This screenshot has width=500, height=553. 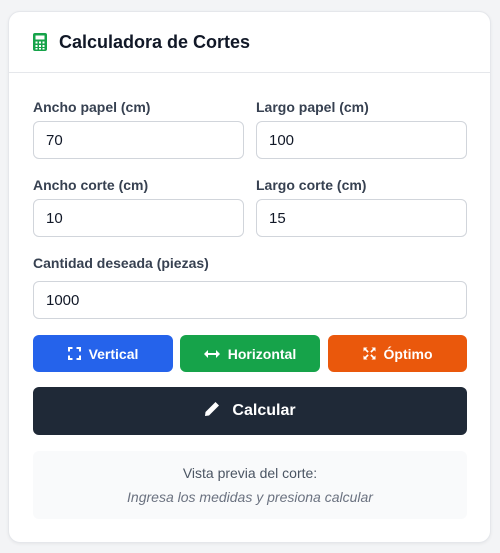 I want to click on calculator-icon, so click(x=40, y=42).